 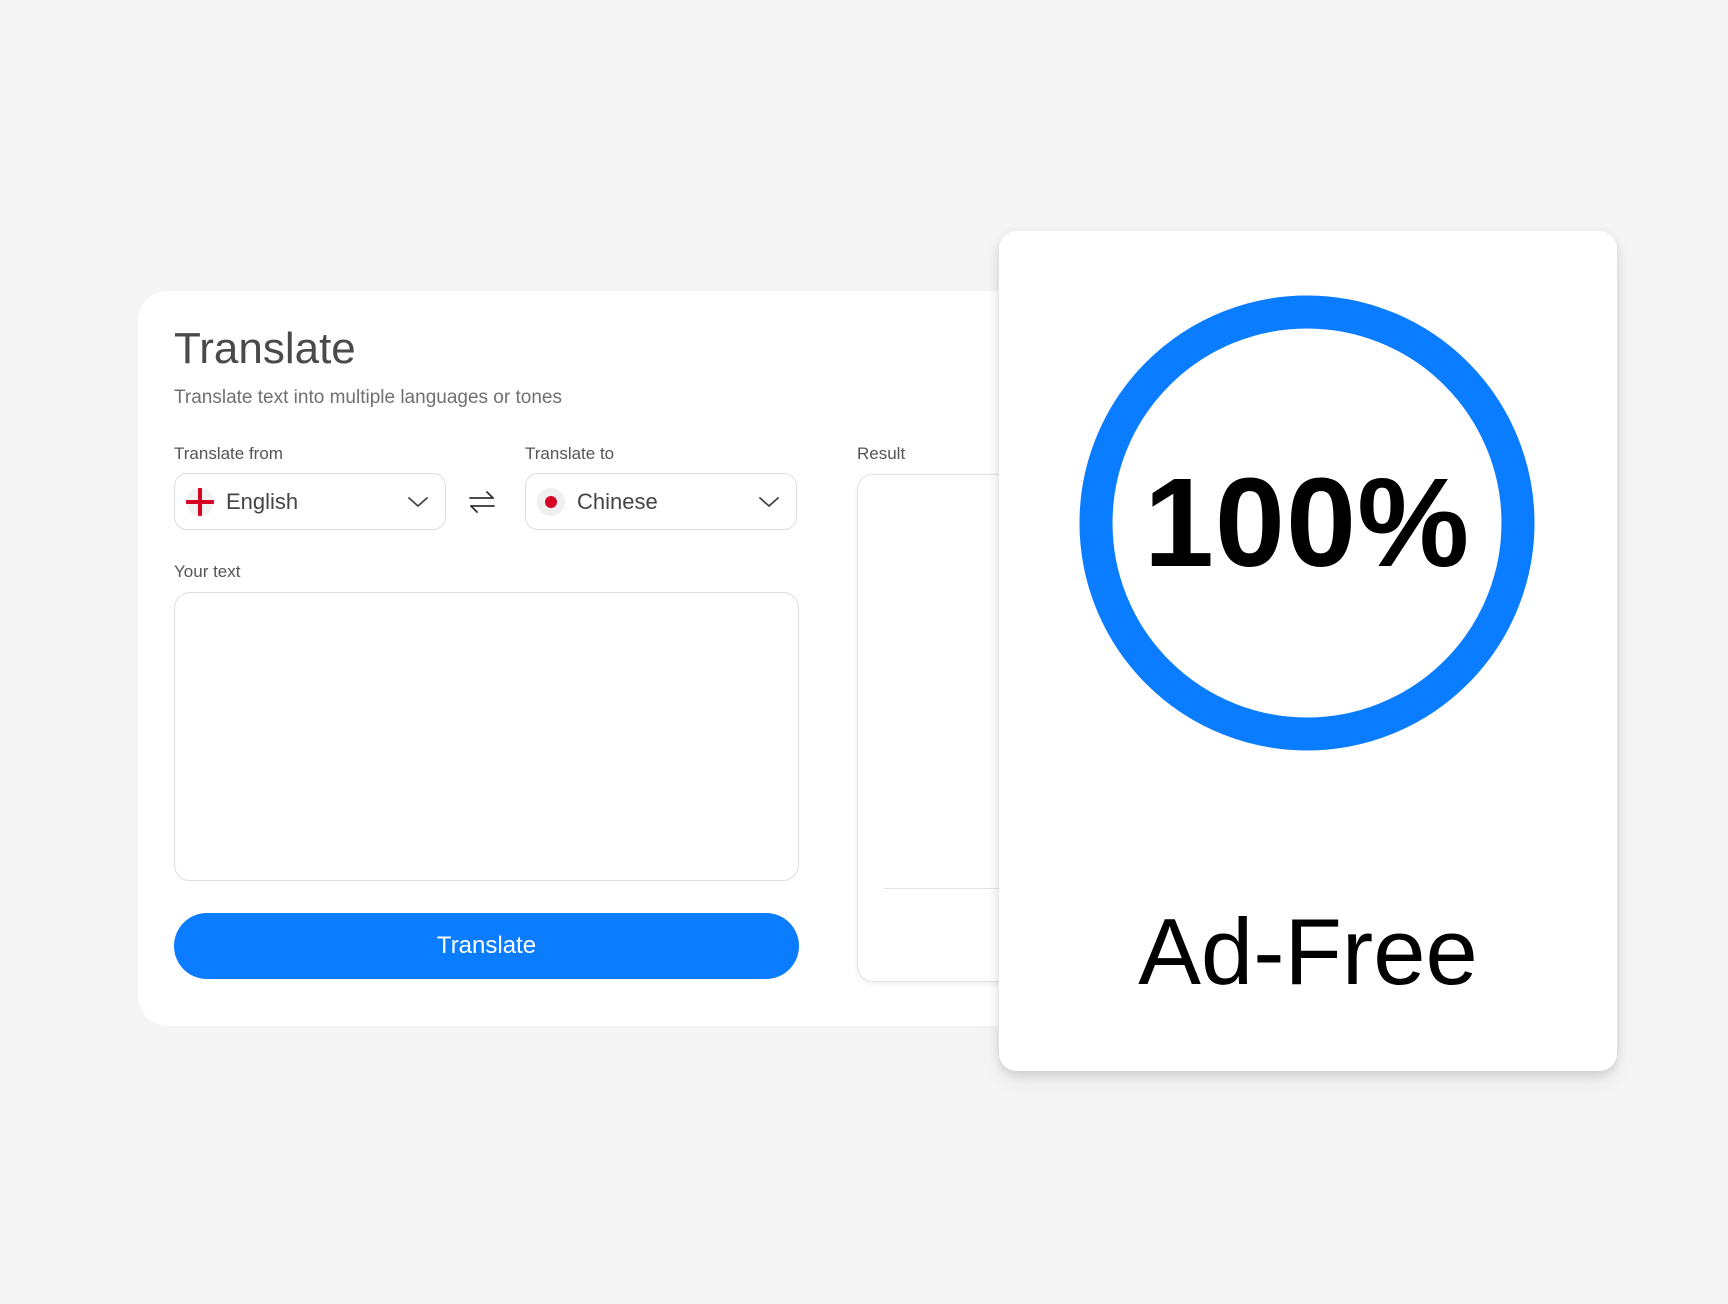 What do you see at coordinates (200, 502) in the screenshot?
I see `england-flag-icon` at bounding box center [200, 502].